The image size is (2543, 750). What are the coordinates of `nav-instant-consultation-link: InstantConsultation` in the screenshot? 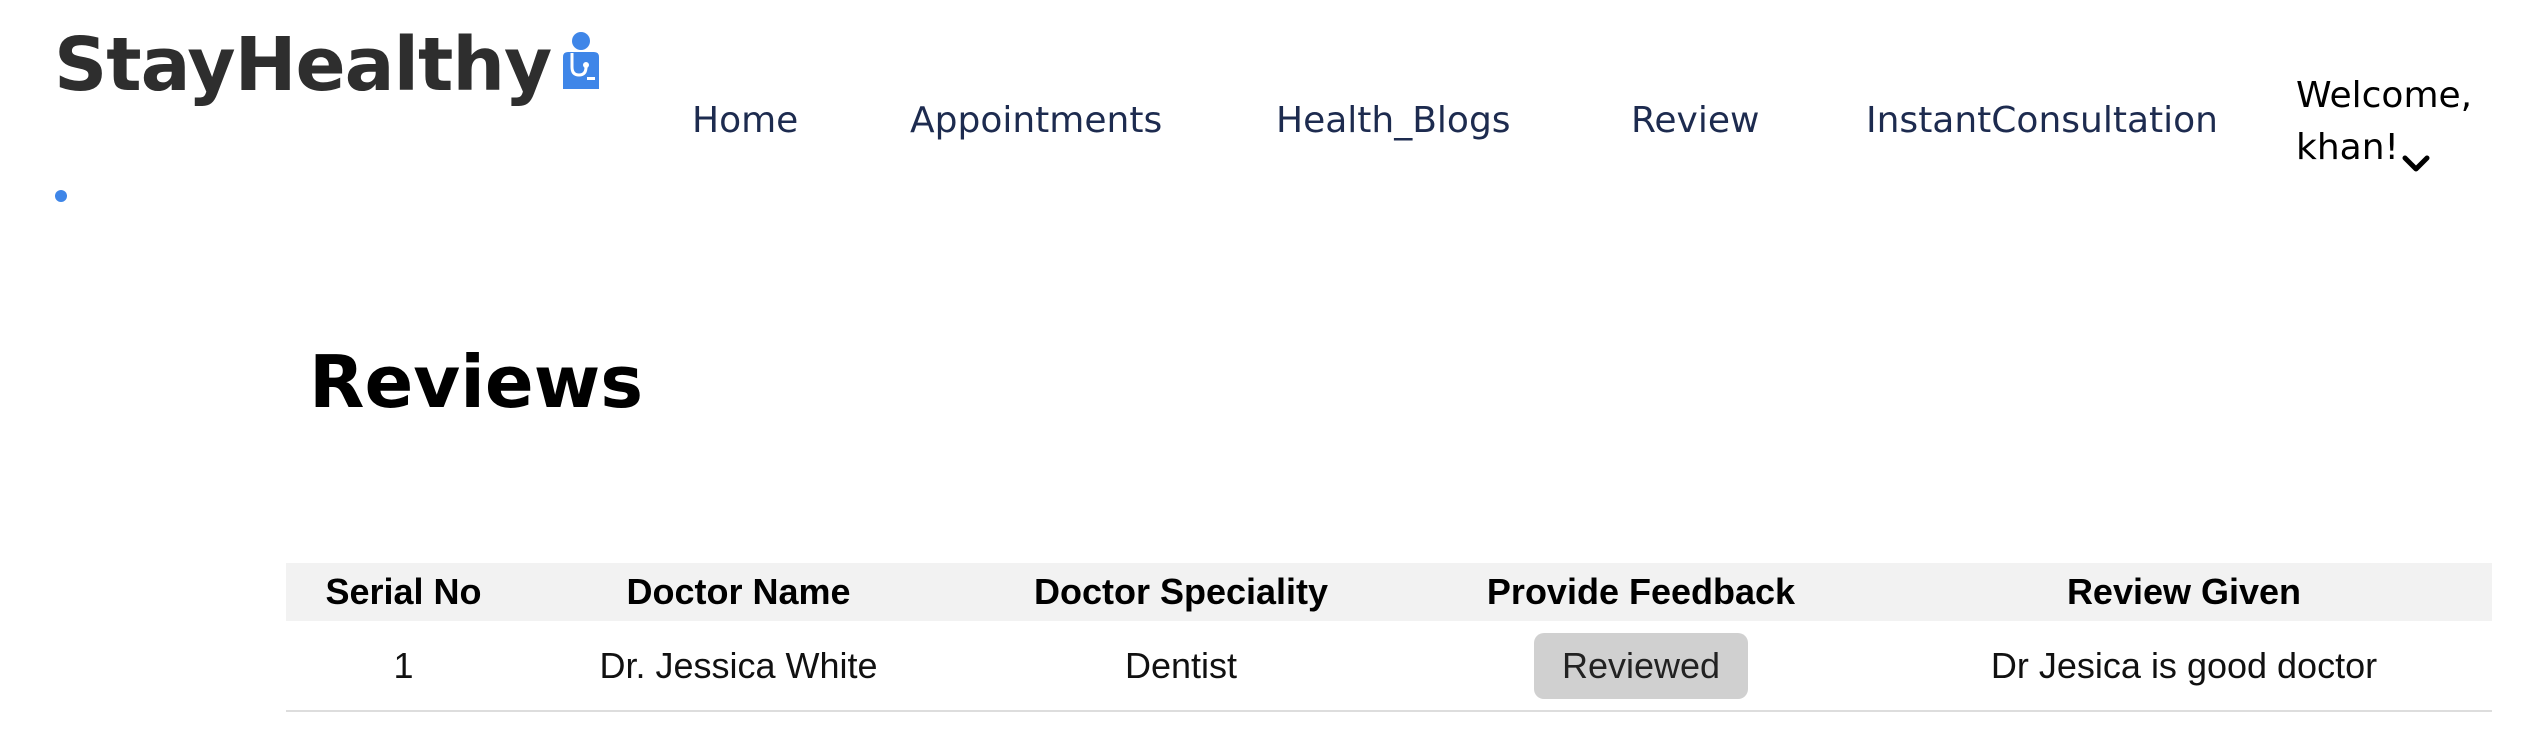 It's located at (2042, 120).